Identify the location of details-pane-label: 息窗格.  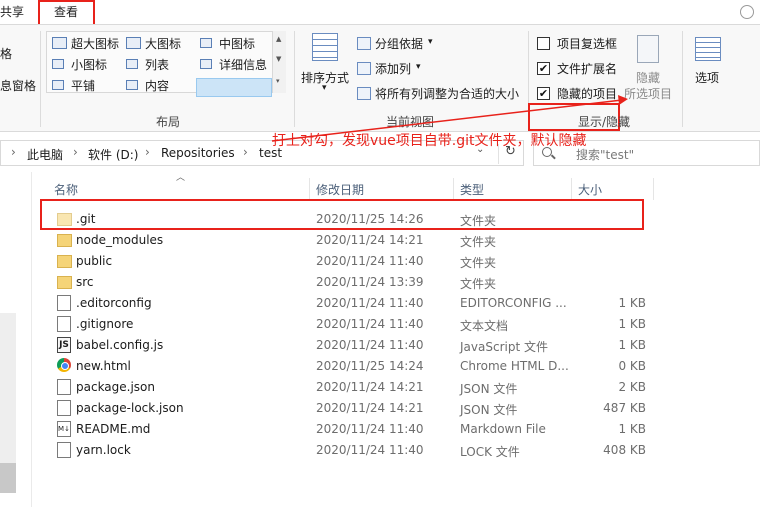
(18, 85).